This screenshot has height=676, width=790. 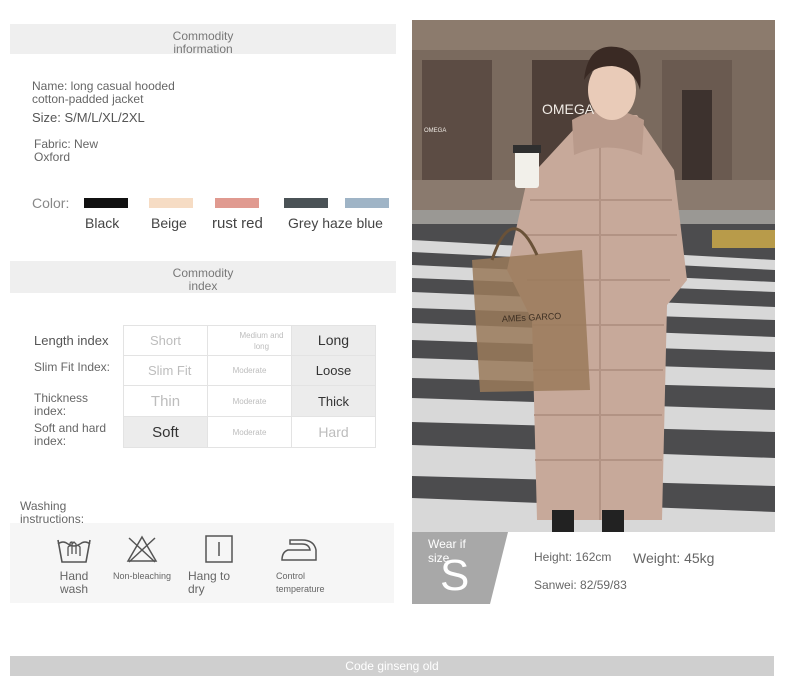 I want to click on index-label-length: Length index, so click(x=71, y=340).